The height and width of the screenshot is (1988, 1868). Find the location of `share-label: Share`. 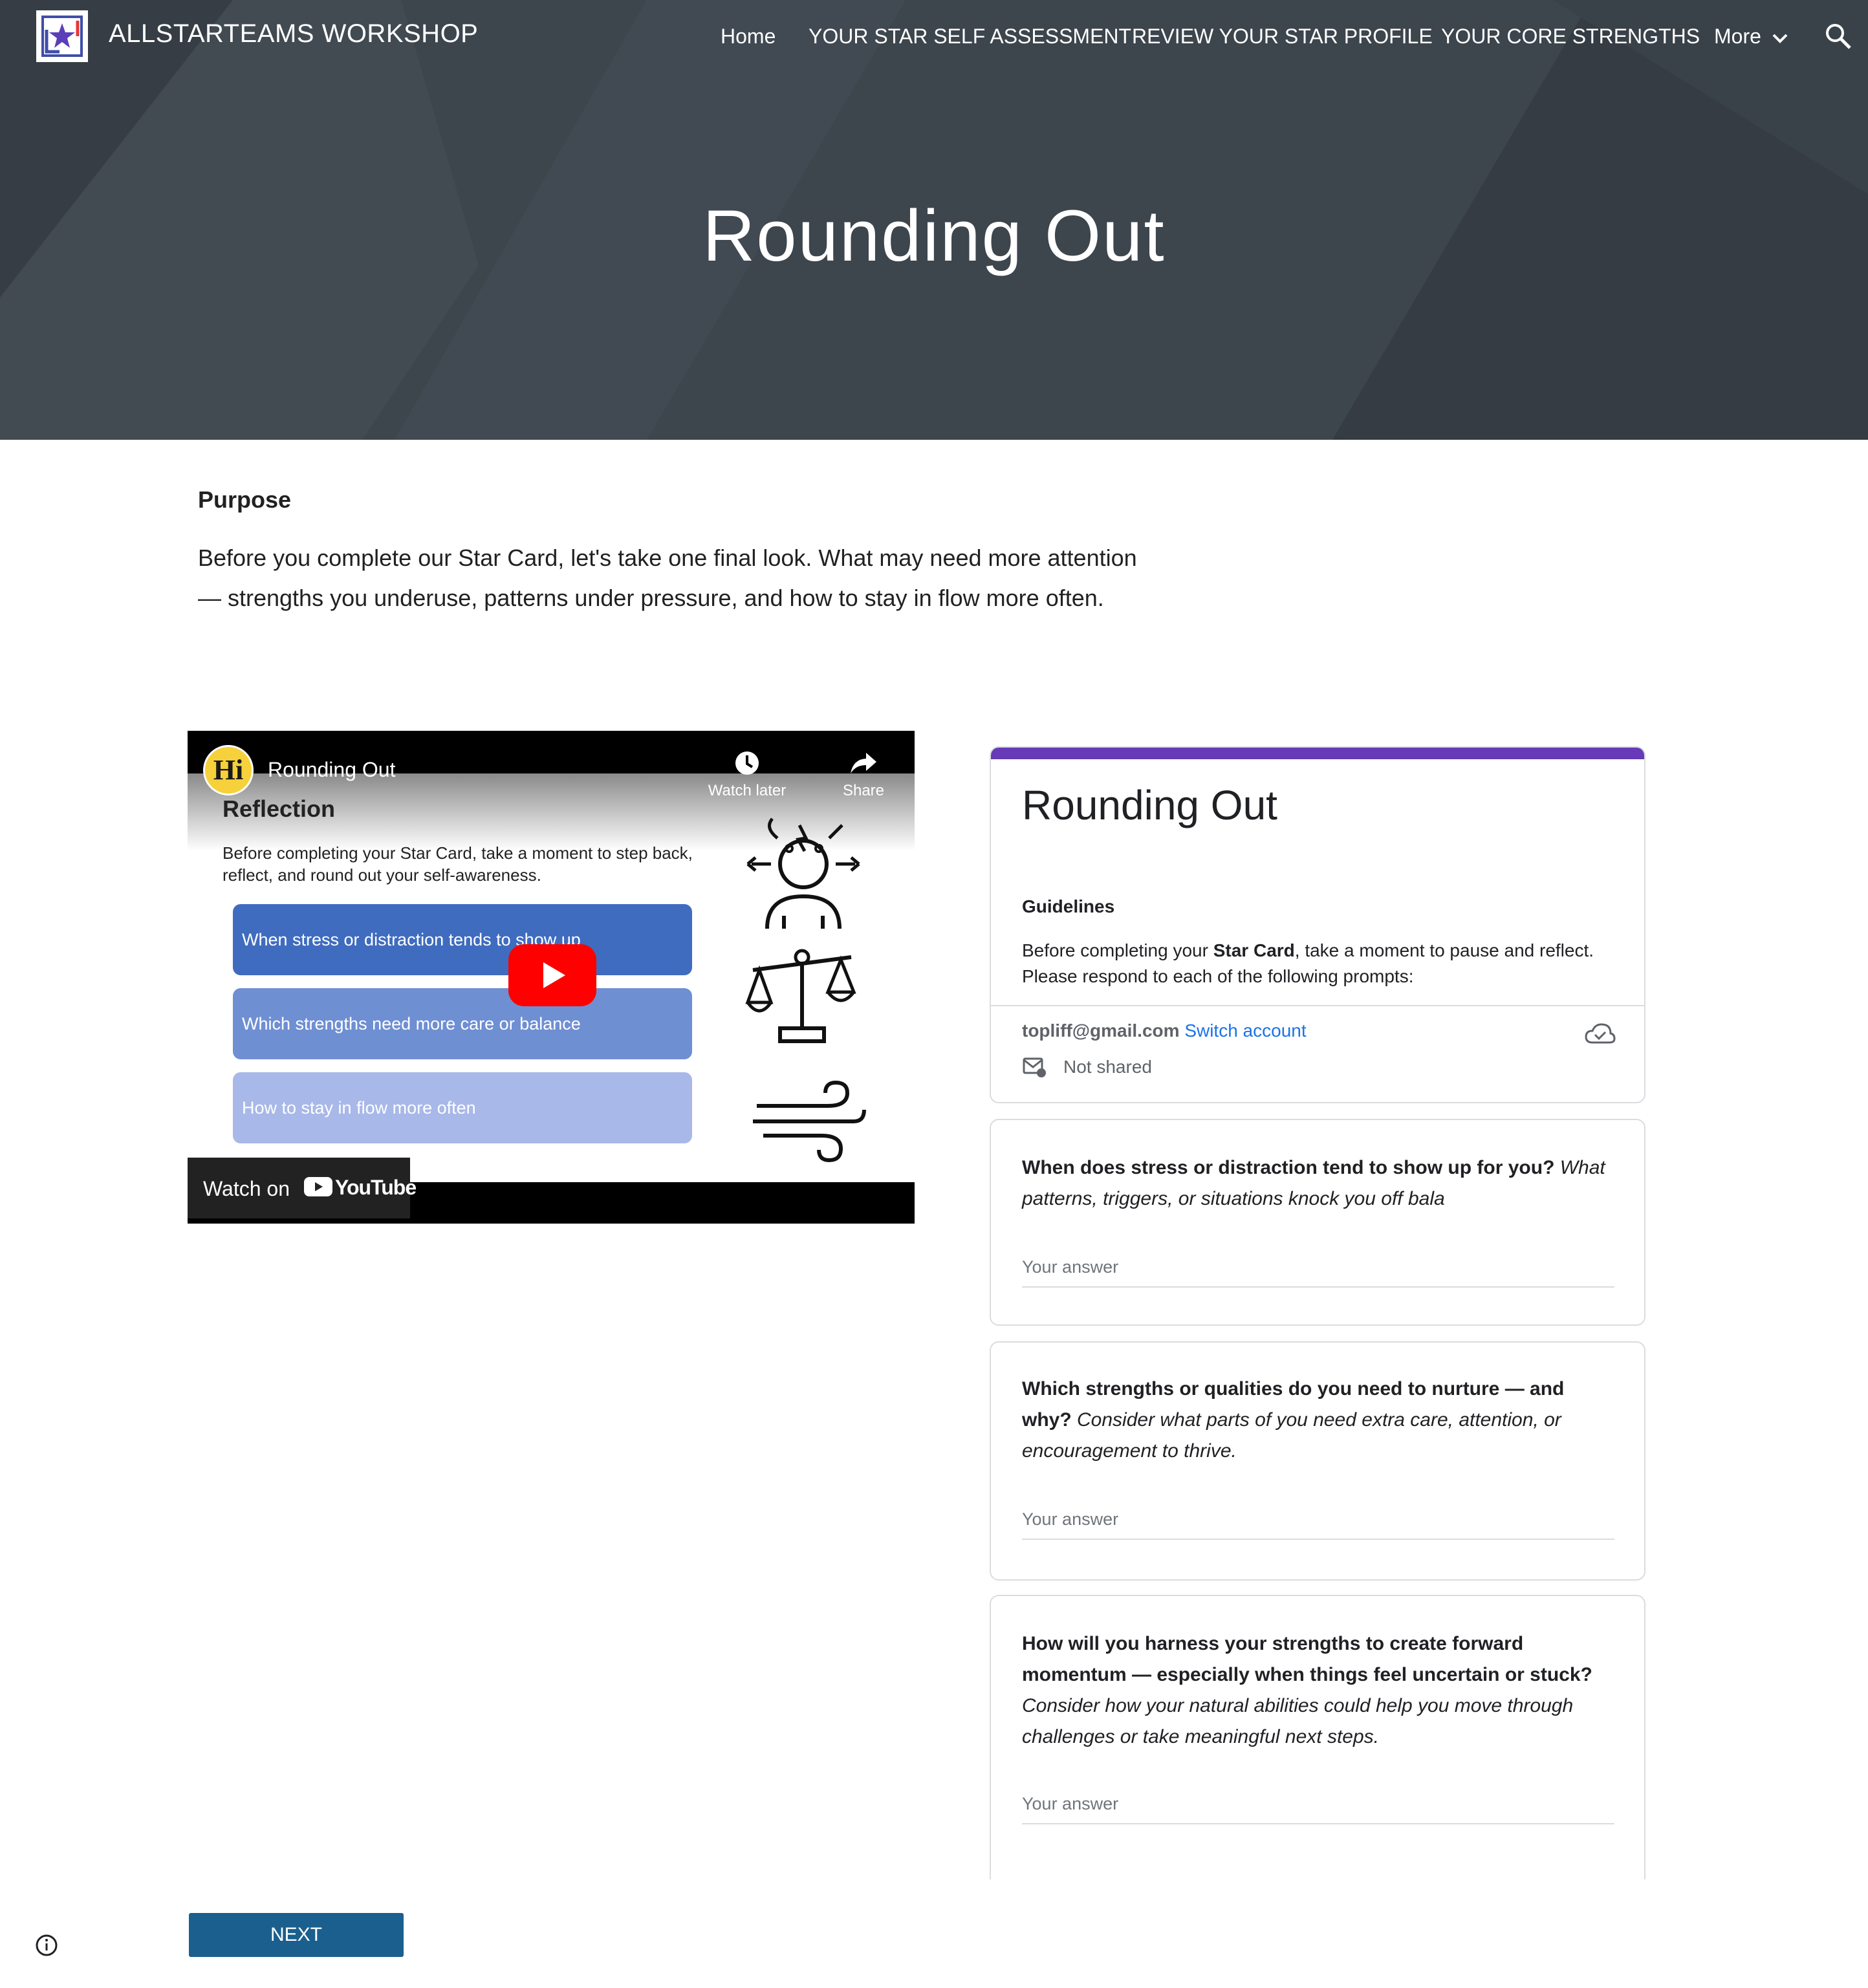

share-label: Share is located at coordinates (863, 790).